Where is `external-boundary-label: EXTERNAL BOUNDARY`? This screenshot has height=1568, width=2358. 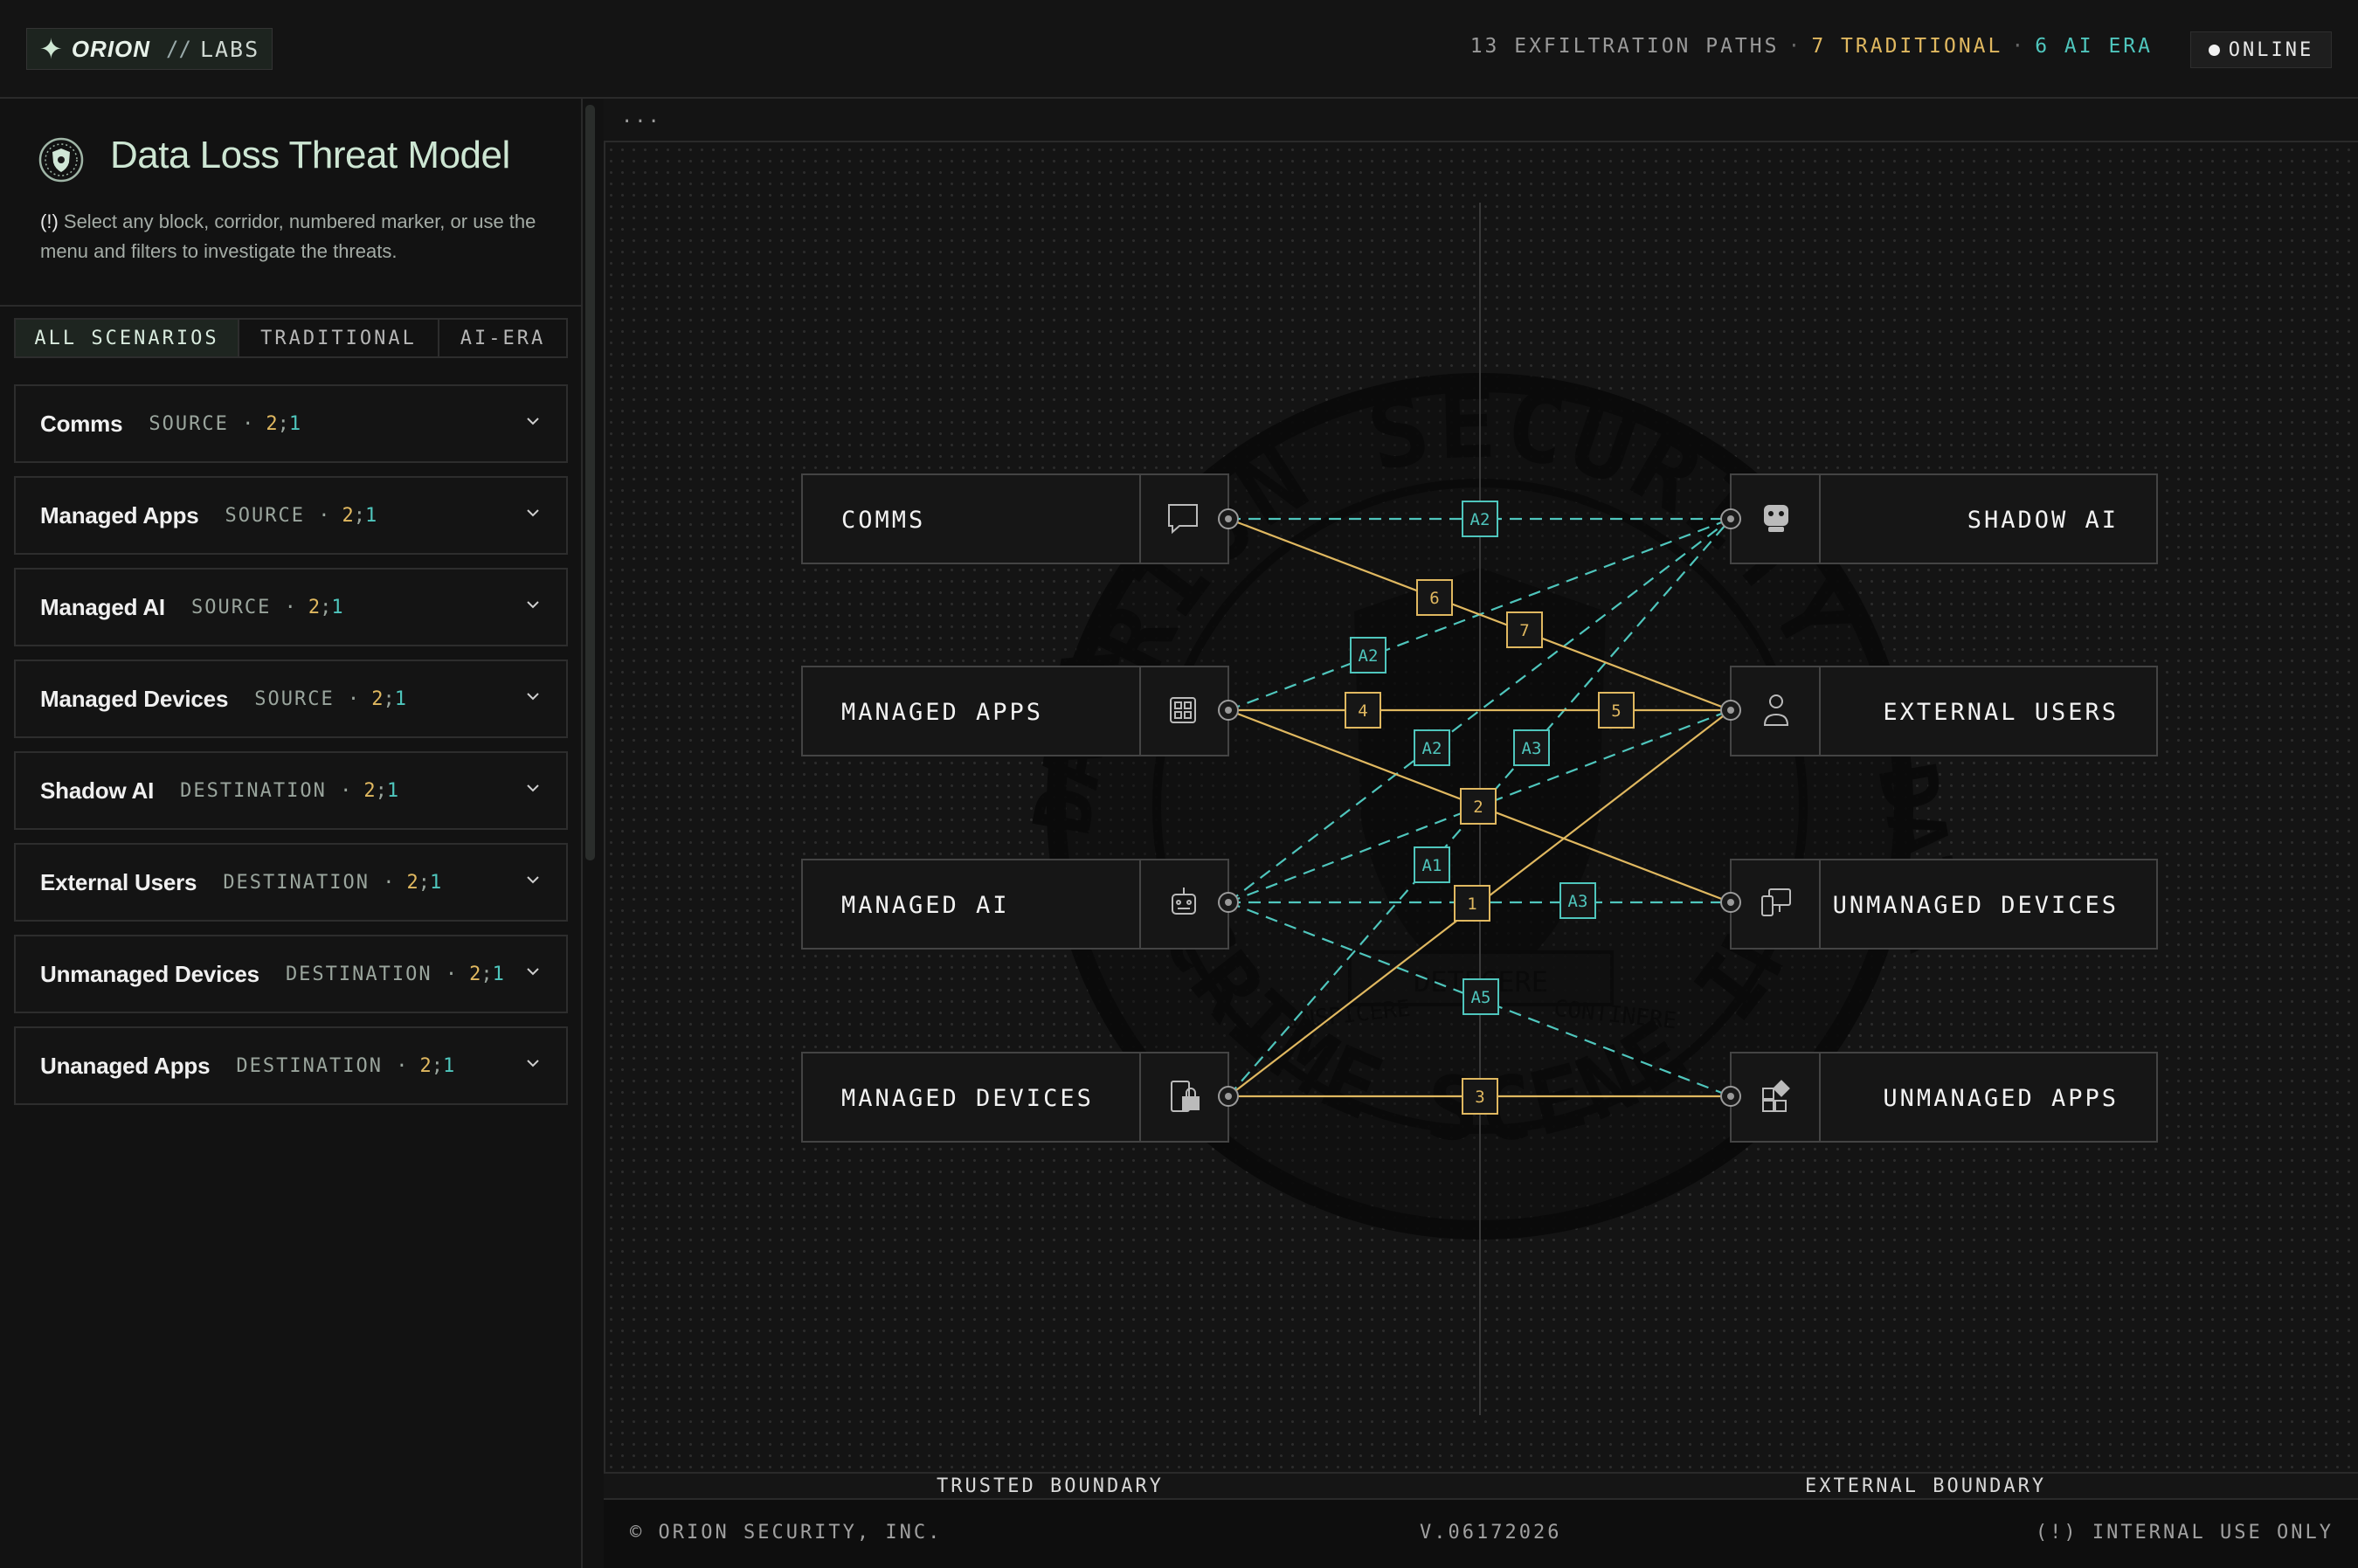 external-boundary-label: EXTERNAL BOUNDARY is located at coordinates (1926, 1486).